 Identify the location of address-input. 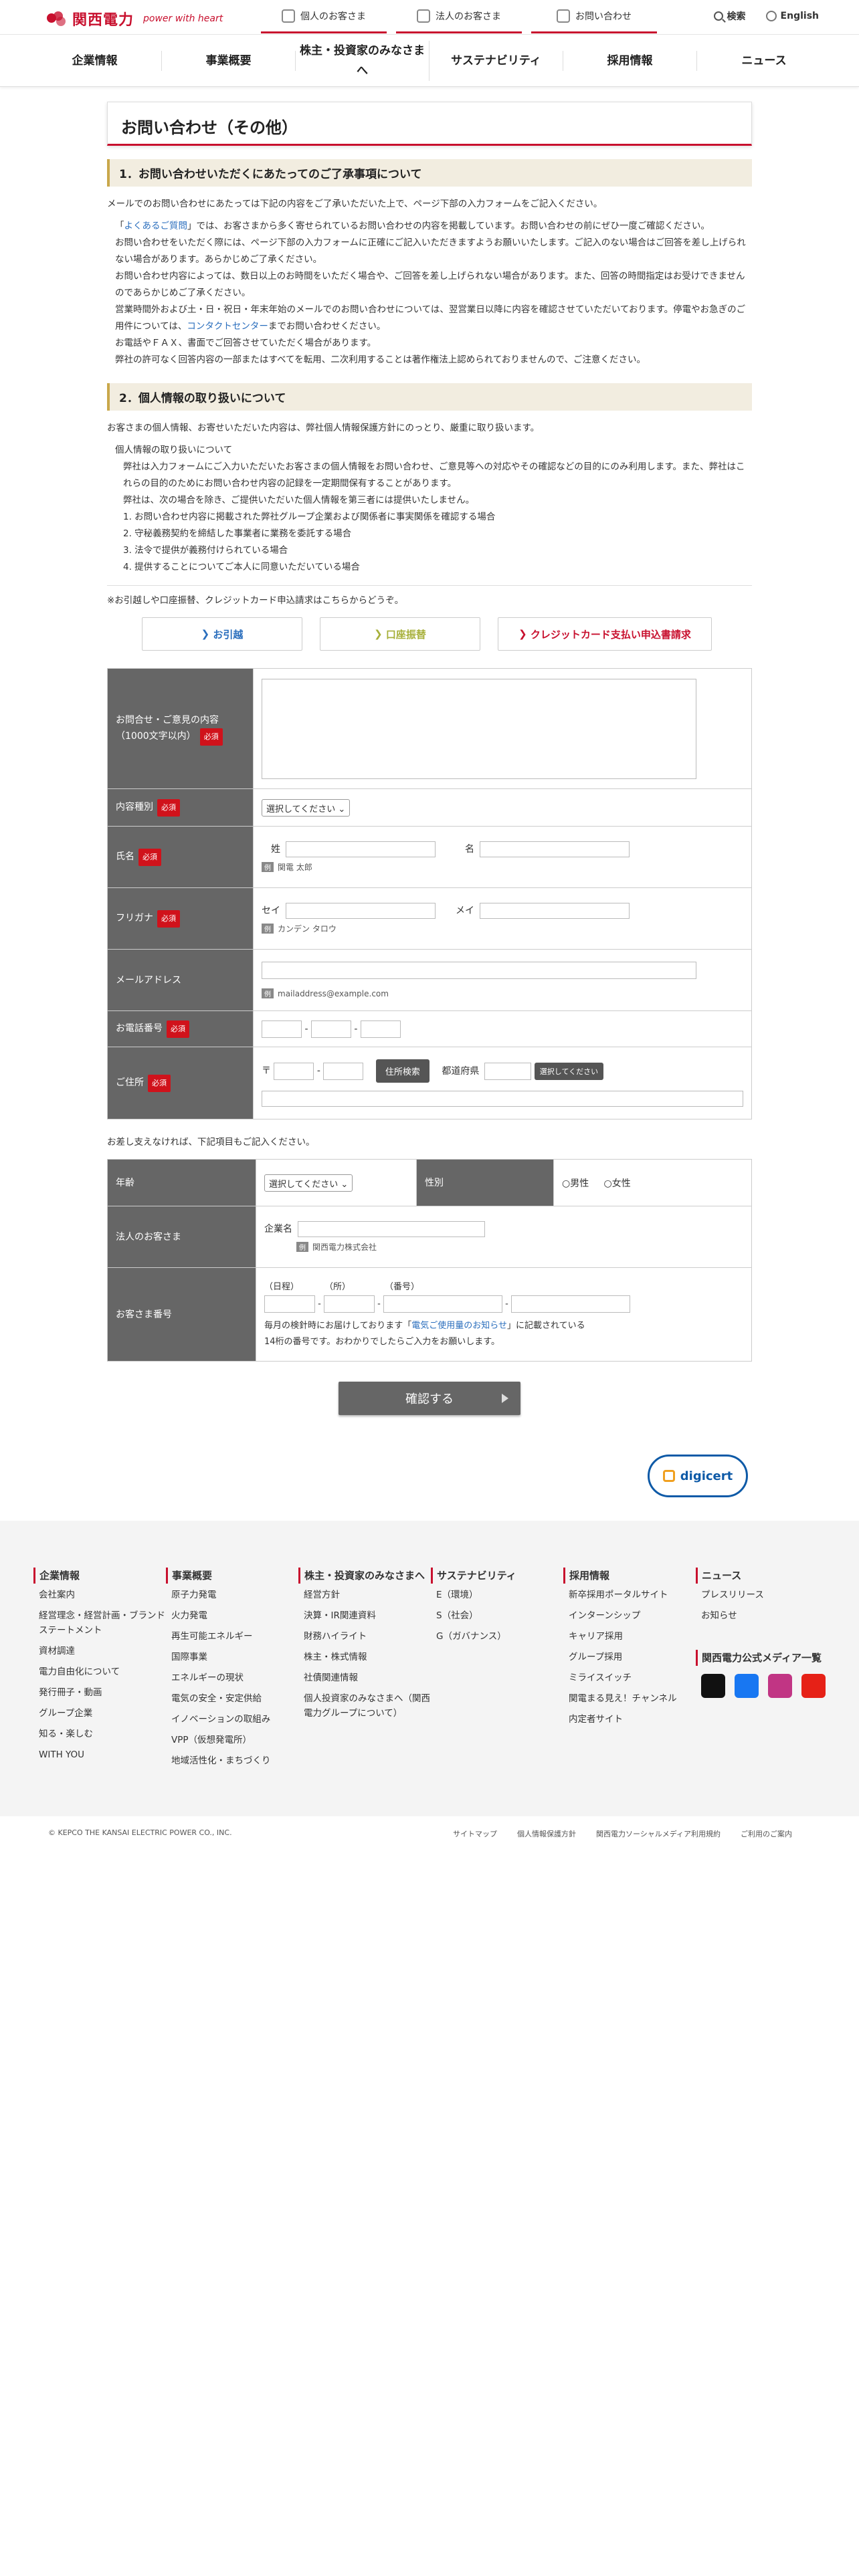
(503, 1099).